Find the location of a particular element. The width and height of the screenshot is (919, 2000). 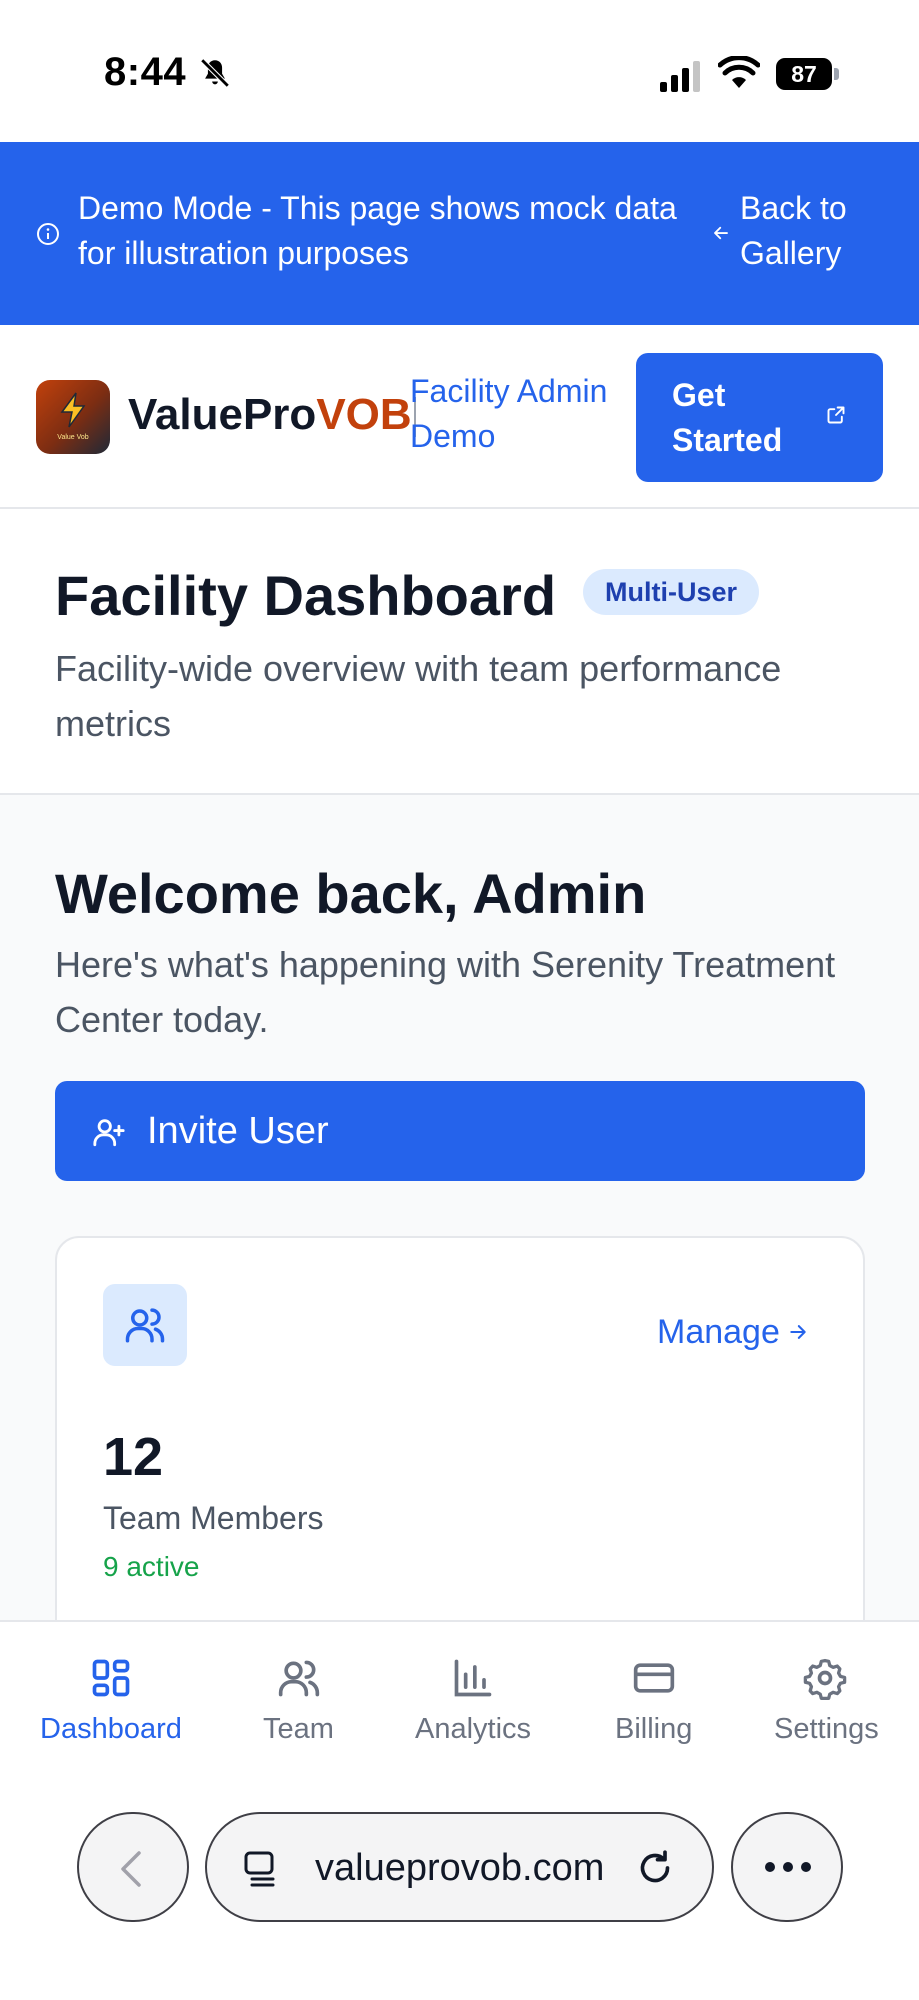

nav-dashboard-label: Dashboard is located at coordinates (111, 1729).